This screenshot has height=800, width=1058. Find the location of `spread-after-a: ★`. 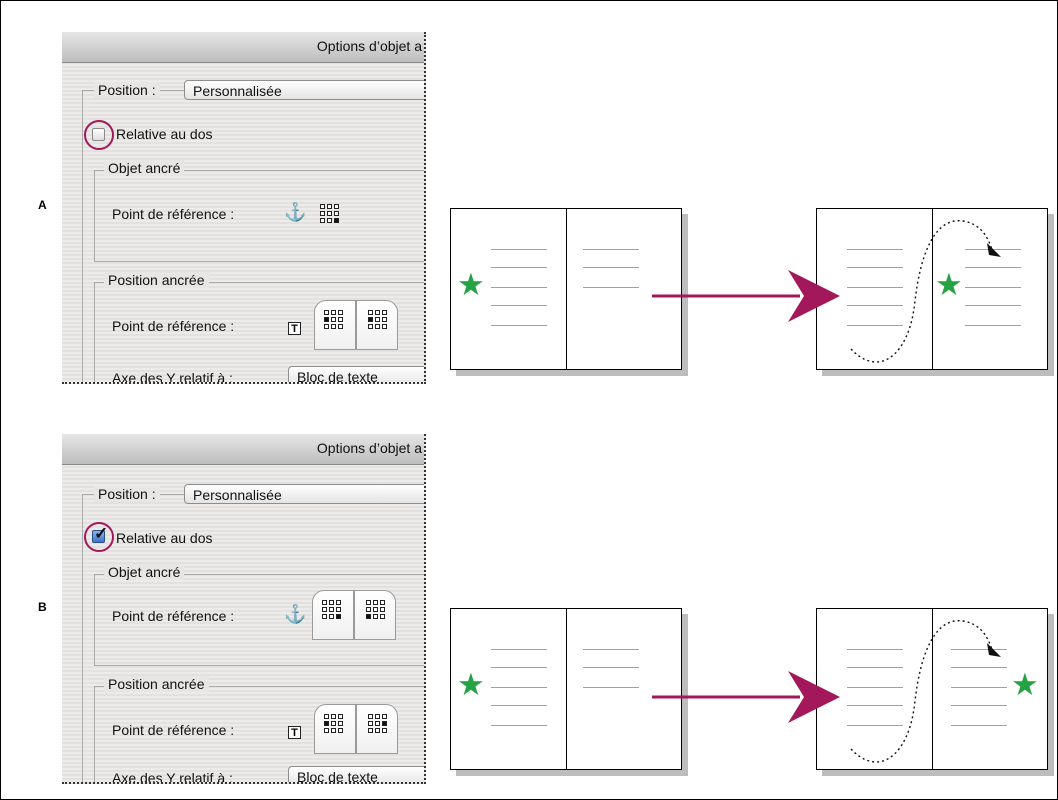

spread-after-a: ★ is located at coordinates (932, 289).